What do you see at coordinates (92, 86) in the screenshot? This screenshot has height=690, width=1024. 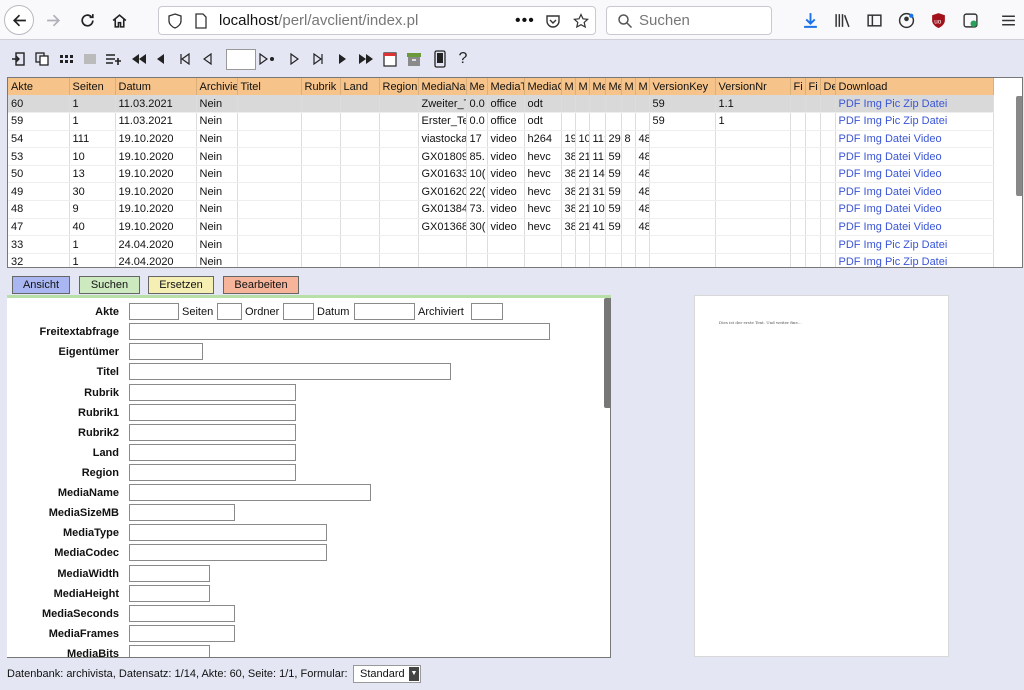 I see `column-header: Seiten` at bounding box center [92, 86].